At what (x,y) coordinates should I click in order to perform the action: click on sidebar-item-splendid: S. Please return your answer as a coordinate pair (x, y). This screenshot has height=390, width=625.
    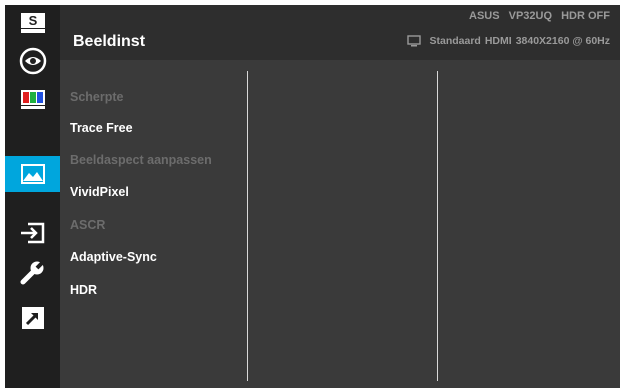
    Looking at the image, I should click on (32, 23).